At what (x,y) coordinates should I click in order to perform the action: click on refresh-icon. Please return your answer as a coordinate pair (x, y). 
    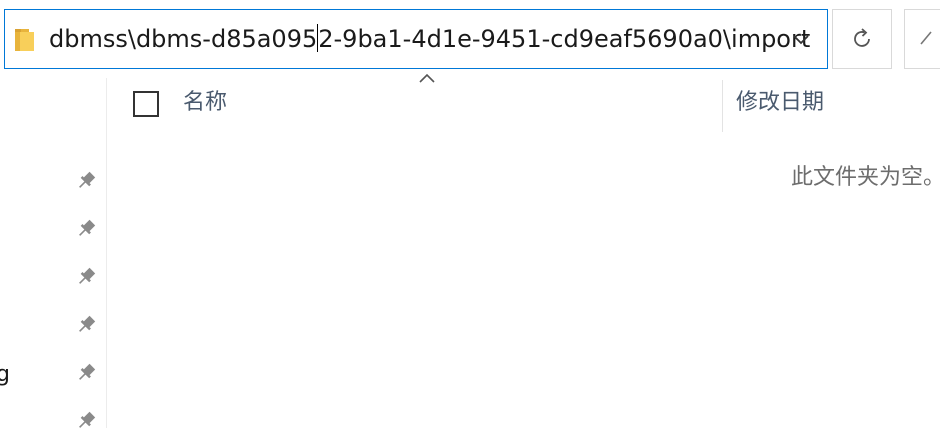
    Looking at the image, I should click on (862, 37).